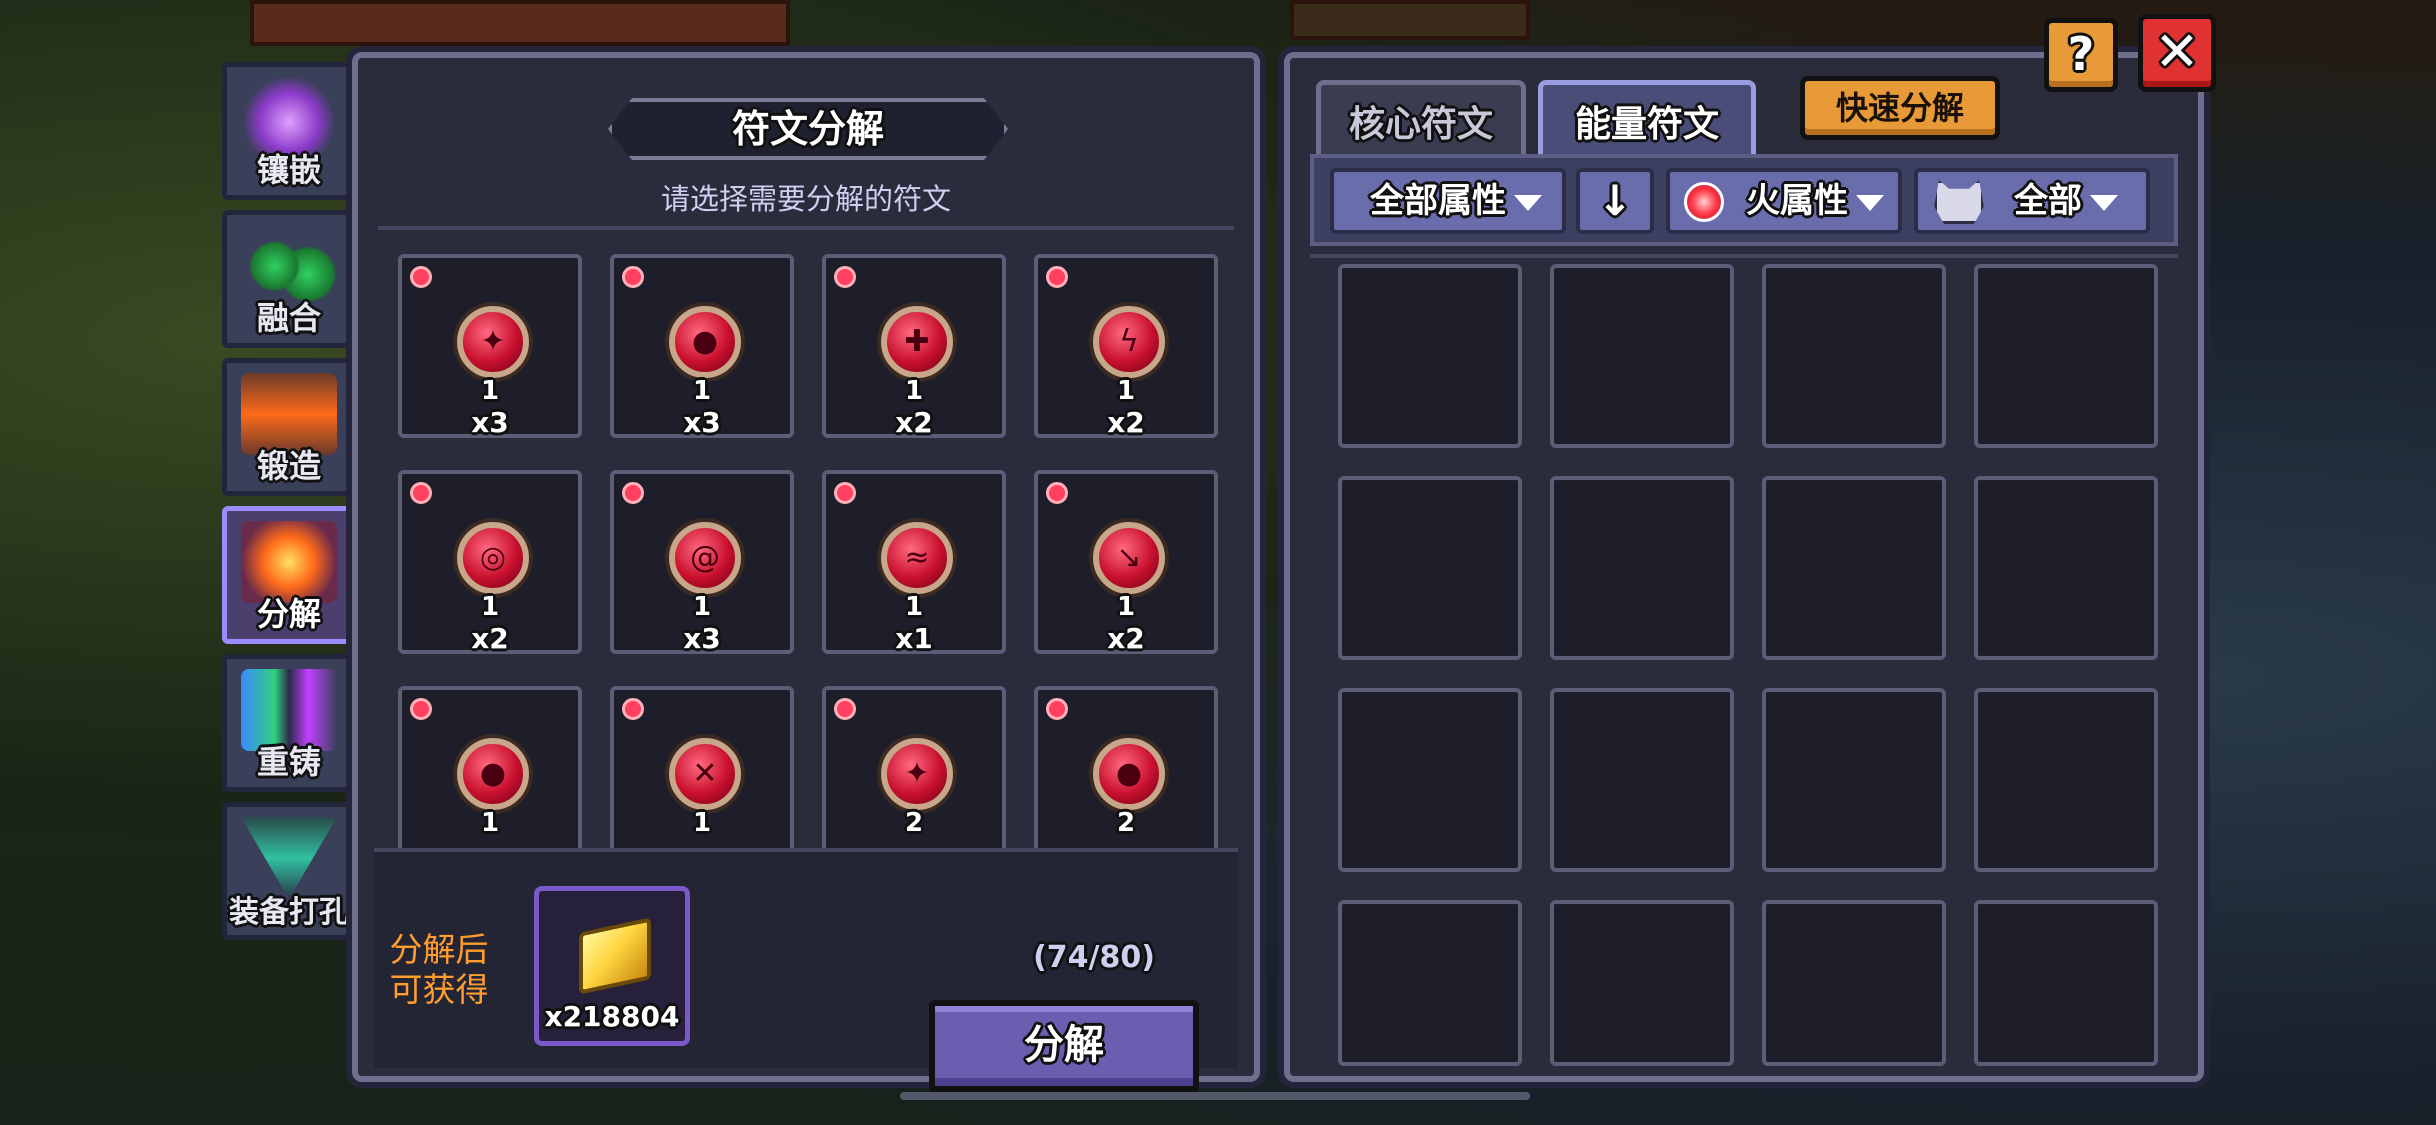 This screenshot has width=2436, height=1125. What do you see at coordinates (289, 279) in the screenshot?
I see `side-item-fusion: 融合` at bounding box center [289, 279].